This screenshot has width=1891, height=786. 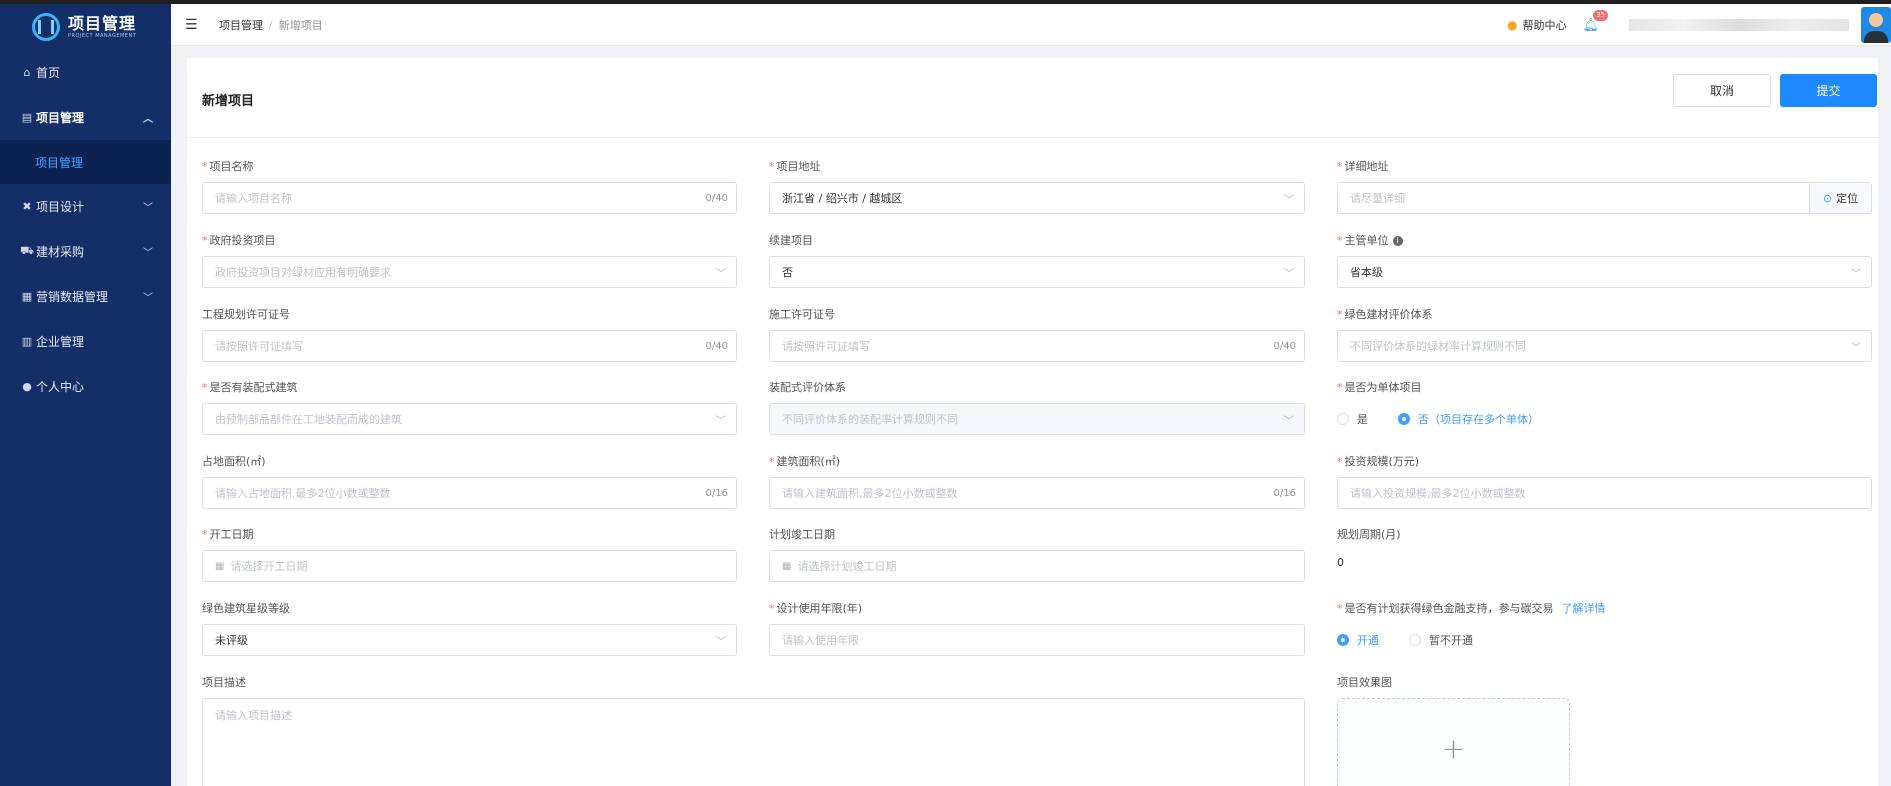 What do you see at coordinates (60, 387) in the screenshot?
I see `sidebar-item-label: 个人中心` at bounding box center [60, 387].